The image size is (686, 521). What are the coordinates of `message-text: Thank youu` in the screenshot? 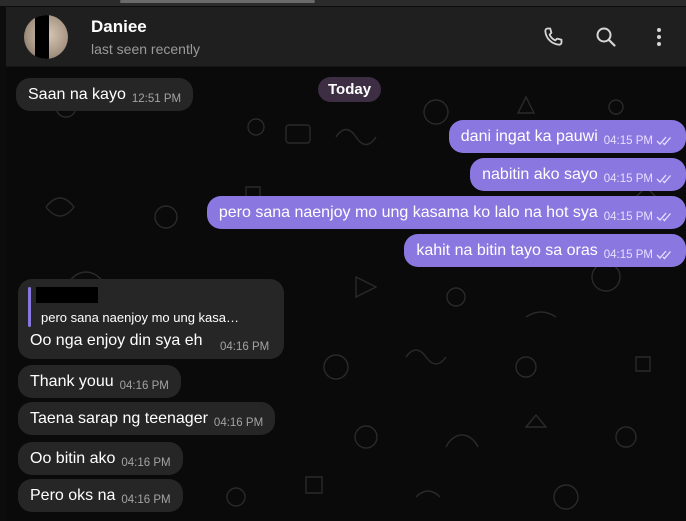 It's located at (72, 381).